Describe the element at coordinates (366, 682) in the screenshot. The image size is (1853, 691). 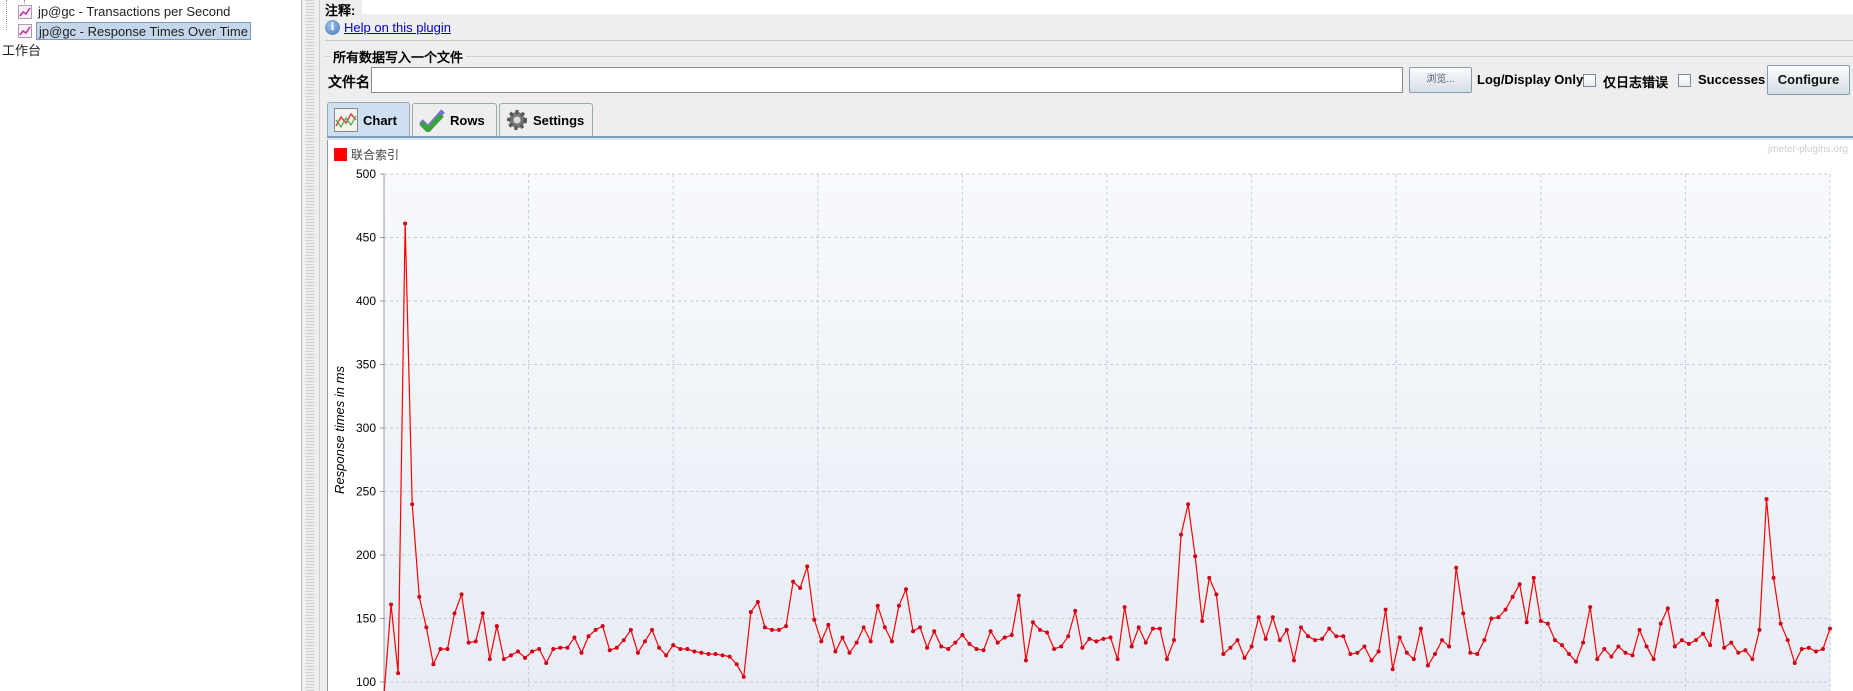
I see `y-tick-label: 100` at that location.